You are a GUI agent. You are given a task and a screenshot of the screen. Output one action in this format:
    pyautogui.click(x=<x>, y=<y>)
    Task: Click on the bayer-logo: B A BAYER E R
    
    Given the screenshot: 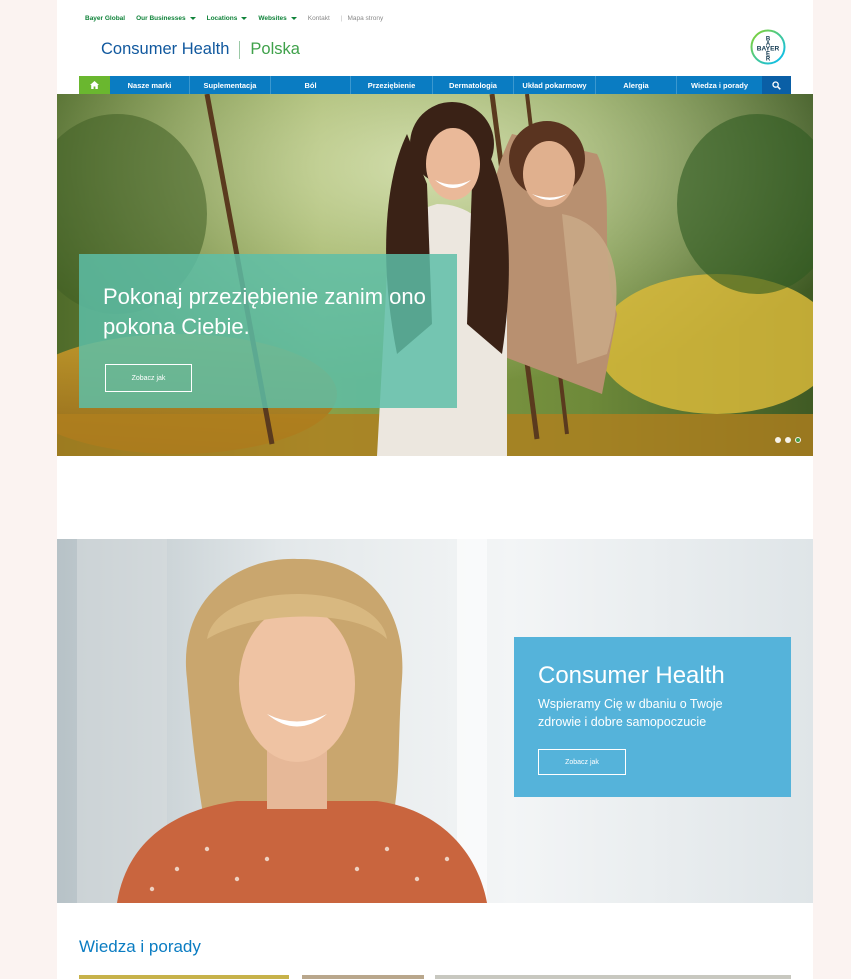 What is the action you would take?
    pyautogui.click(x=768, y=47)
    